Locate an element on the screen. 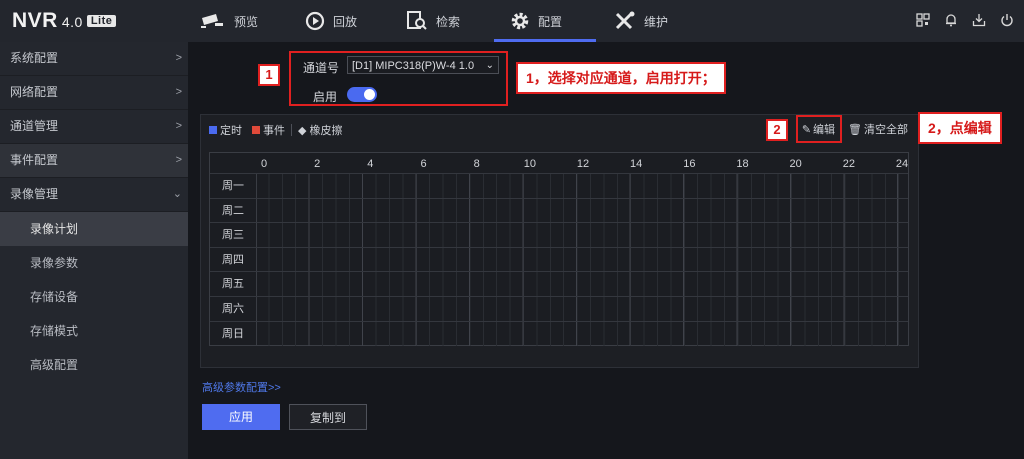 The height and width of the screenshot is (459, 1024). sidebar-subitem-record-params: 录像参数 is located at coordinates (94, 263).